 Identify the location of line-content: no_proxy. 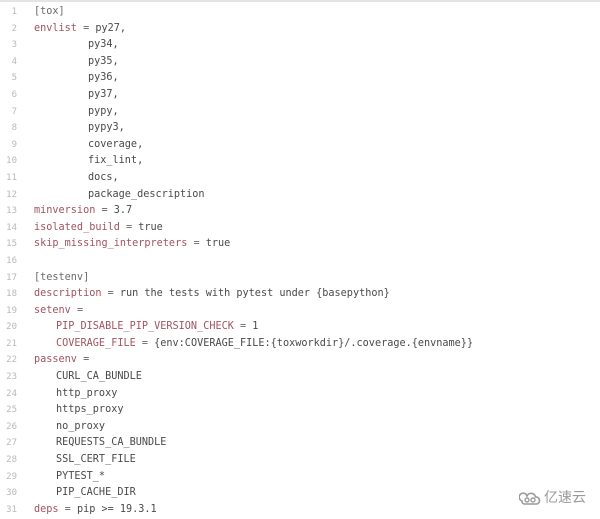
(80, 427).